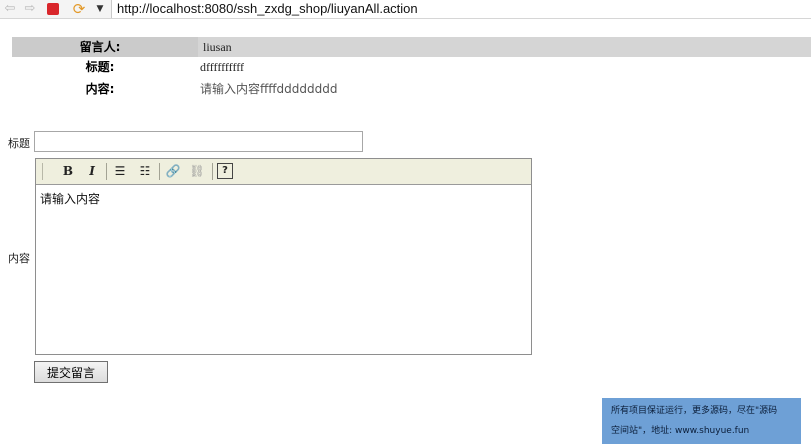 The width and height of the screenshot is (811, 444). I want to click on author-row: 留言人: liusan, so click(411, 47).